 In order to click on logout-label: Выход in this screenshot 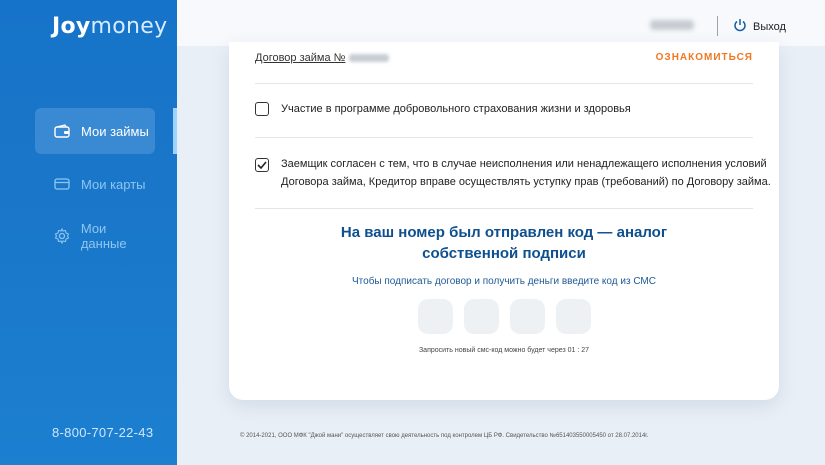, I will do `click(769, 26)`.